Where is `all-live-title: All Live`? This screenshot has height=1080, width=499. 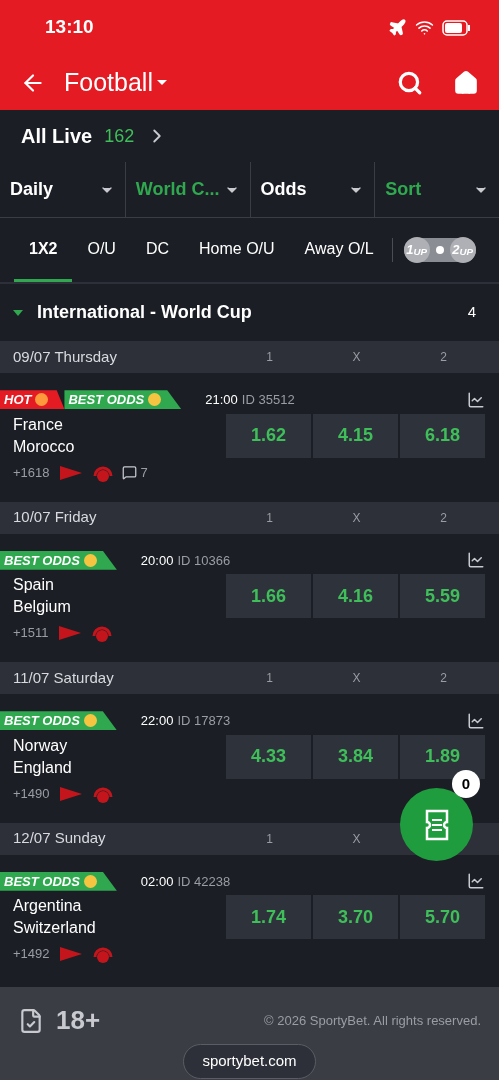 all-live-title: All Live is located at coordinates (57, 136).